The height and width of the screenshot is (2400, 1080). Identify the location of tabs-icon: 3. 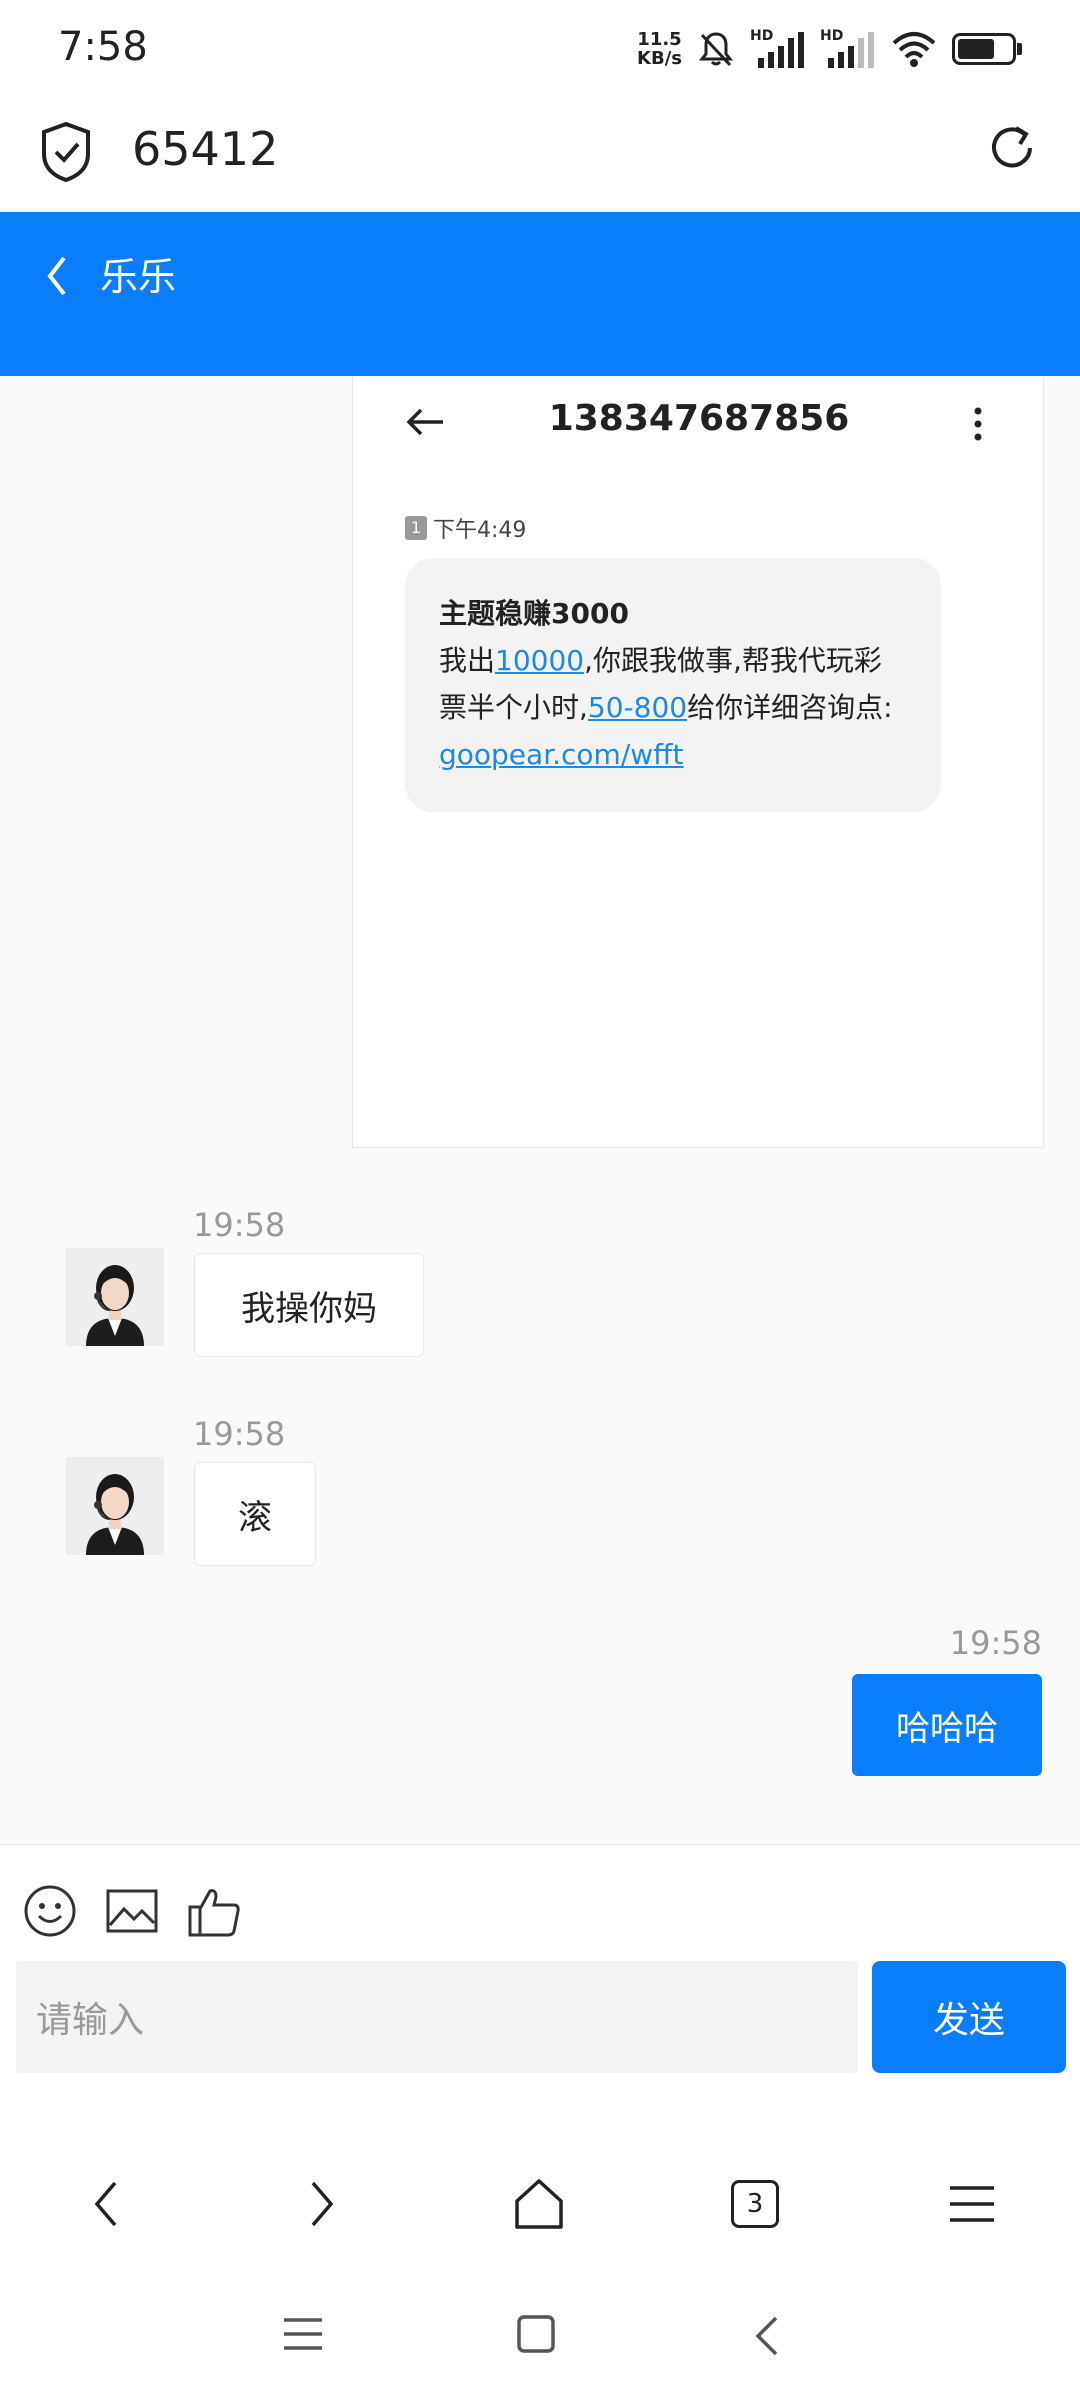
(755, 2204).